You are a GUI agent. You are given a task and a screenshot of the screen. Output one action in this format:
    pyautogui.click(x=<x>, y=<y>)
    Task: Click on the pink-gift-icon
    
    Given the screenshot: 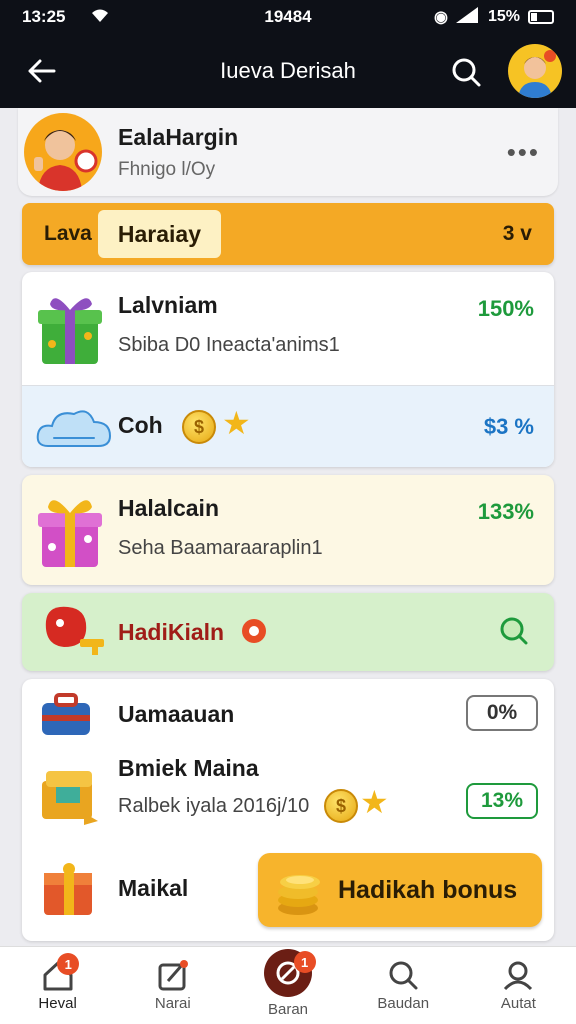 What is the action you would take?
    pyautogui.click(x=71, y=532)
    